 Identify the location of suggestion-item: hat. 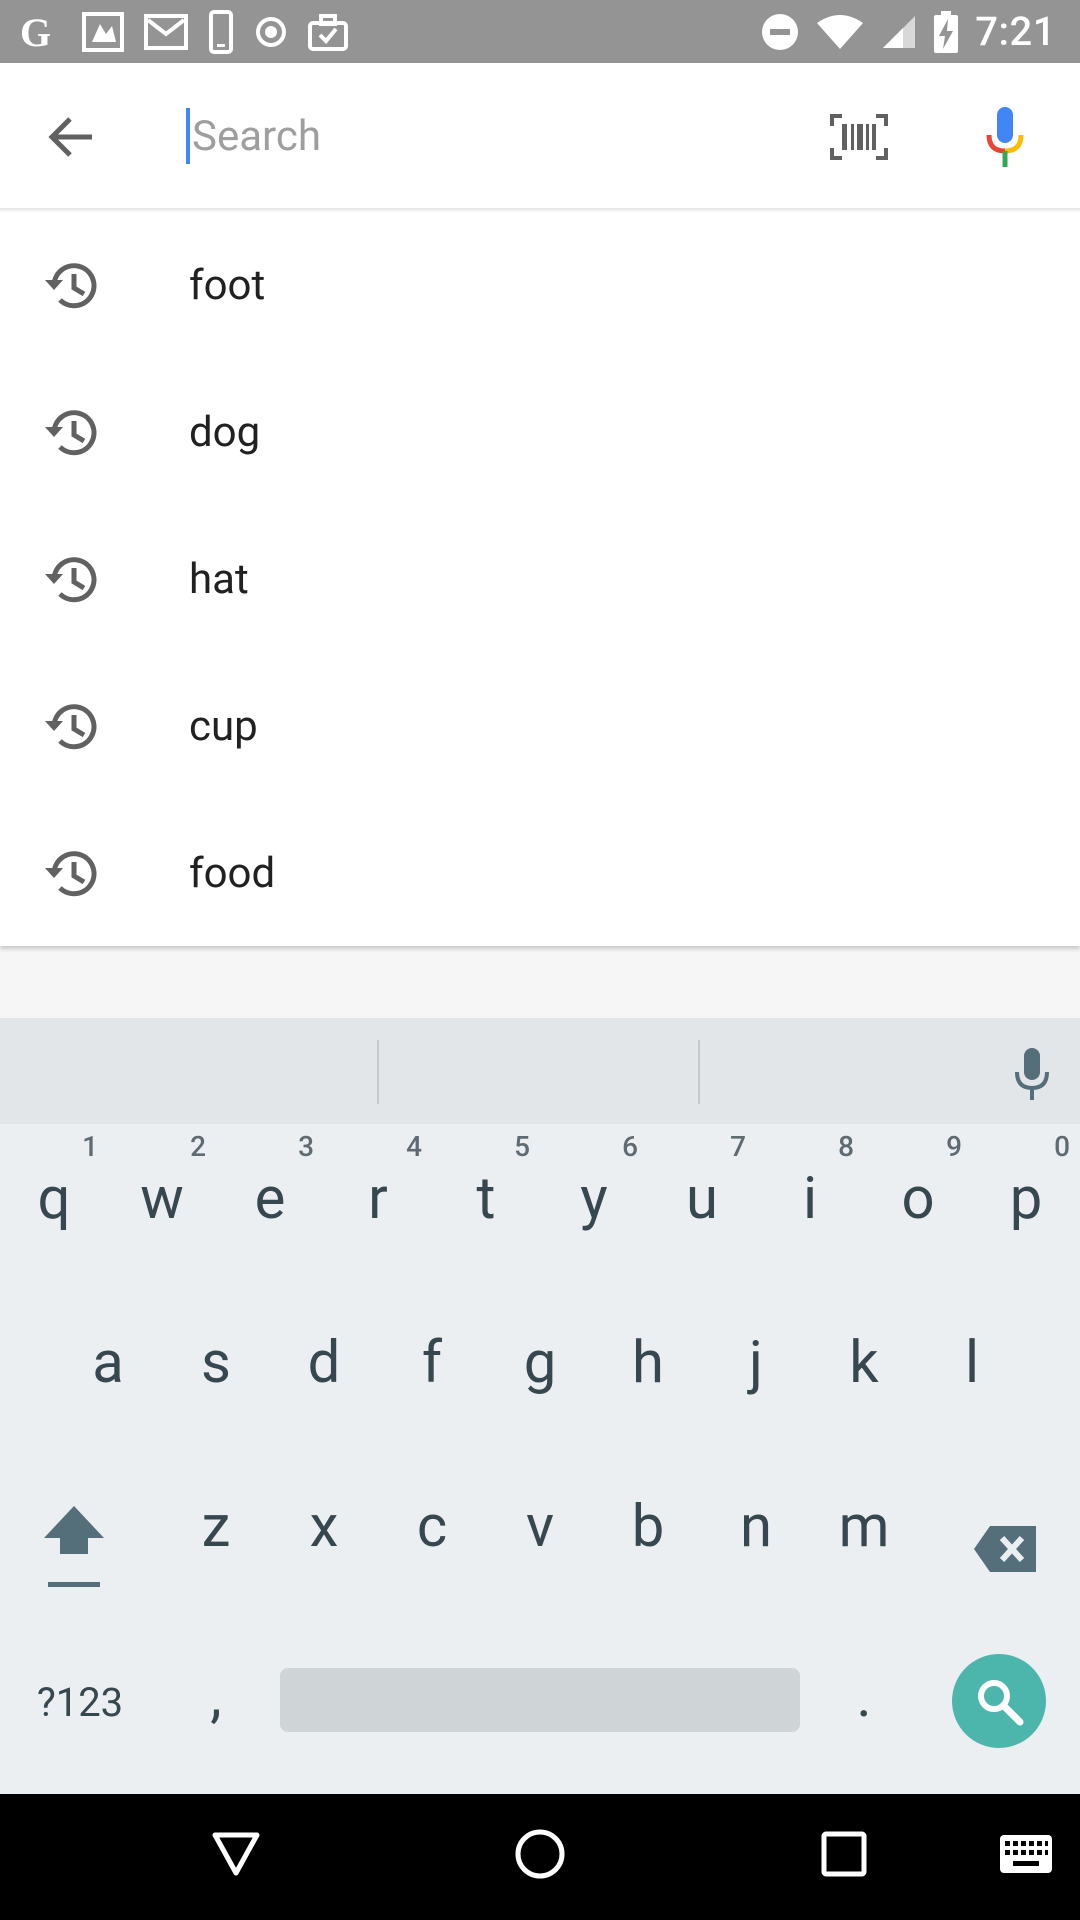
(540, 579).